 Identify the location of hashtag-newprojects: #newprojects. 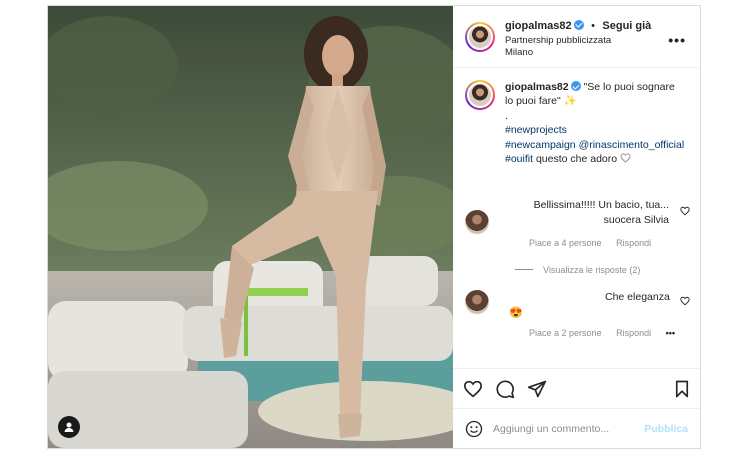
(595, 130).